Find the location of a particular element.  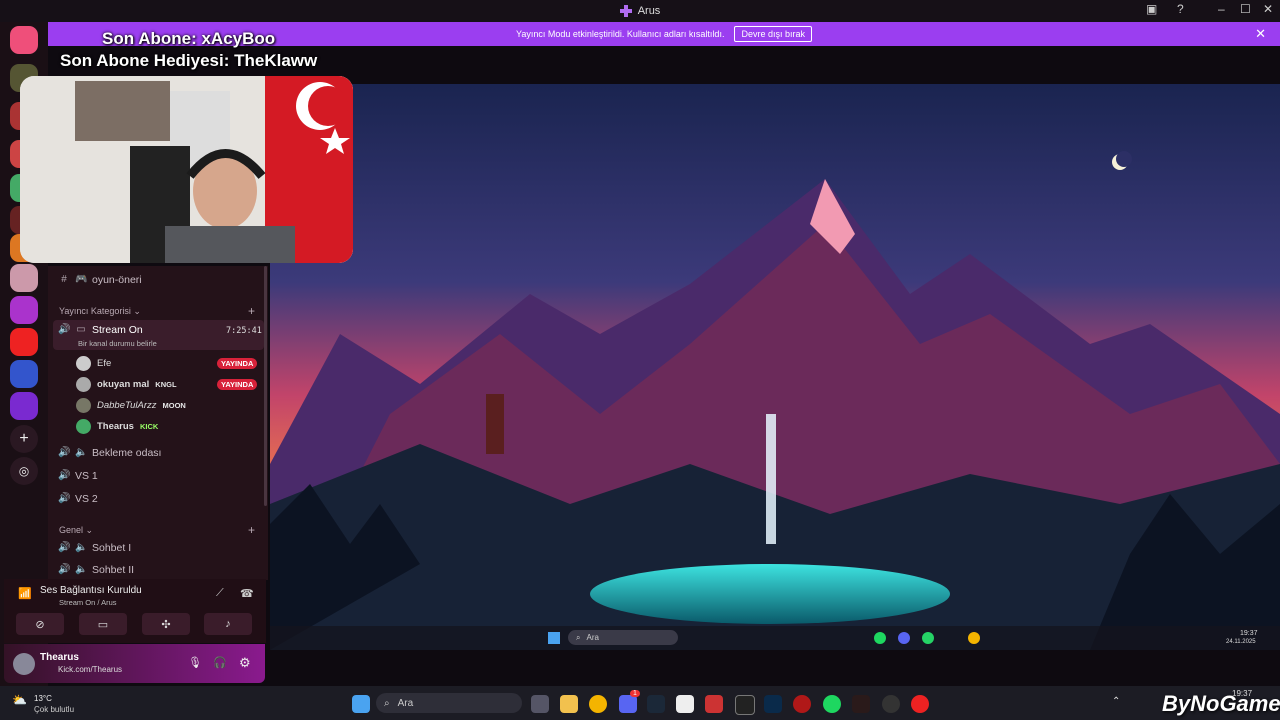

channel-name: Bekleme odası is located at coordinates (127, 453).